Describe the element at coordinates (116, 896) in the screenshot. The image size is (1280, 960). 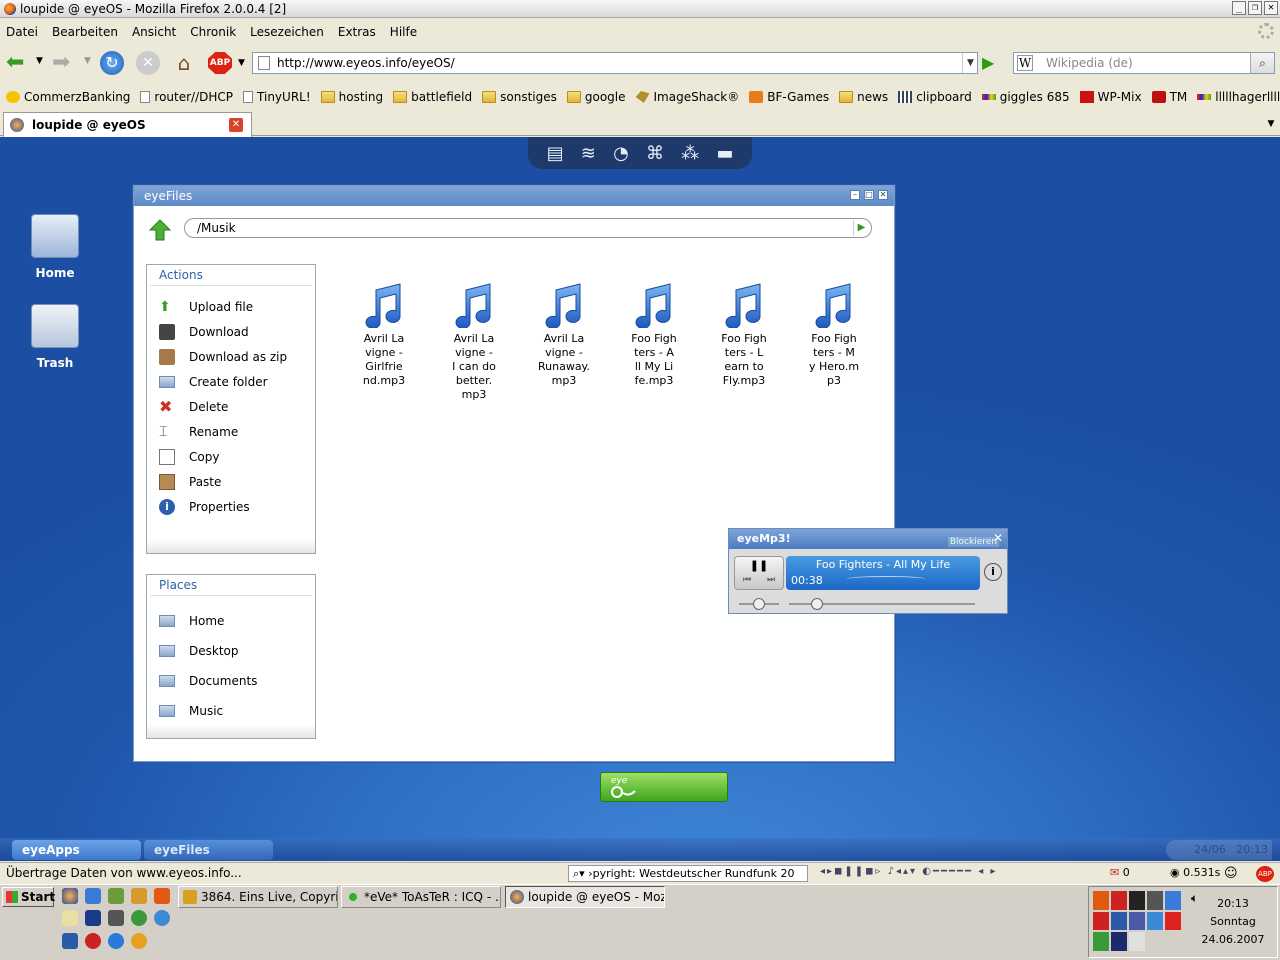
I see `quicklaunch-users-icon` at that location.